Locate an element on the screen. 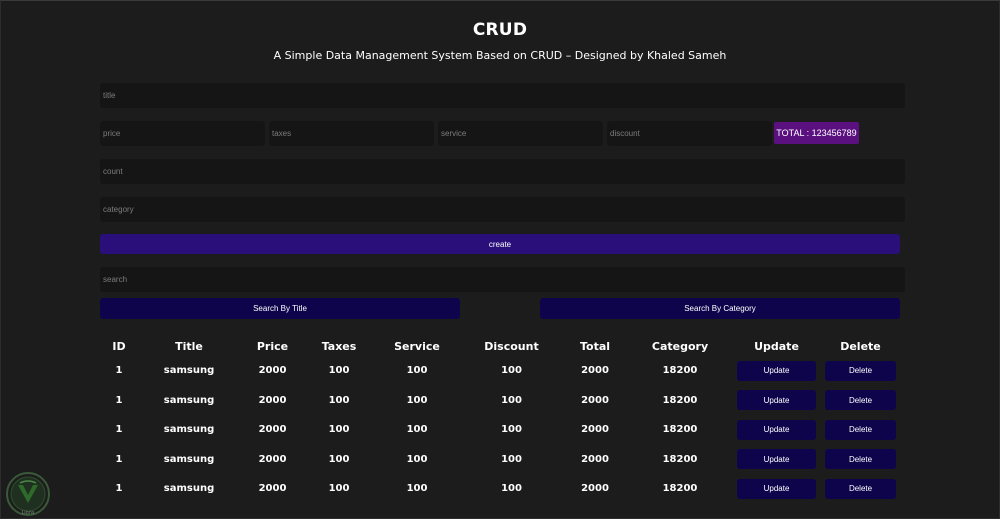 This screenshot has height=519, width=1000. category-input is located at coordinates (502, 209).